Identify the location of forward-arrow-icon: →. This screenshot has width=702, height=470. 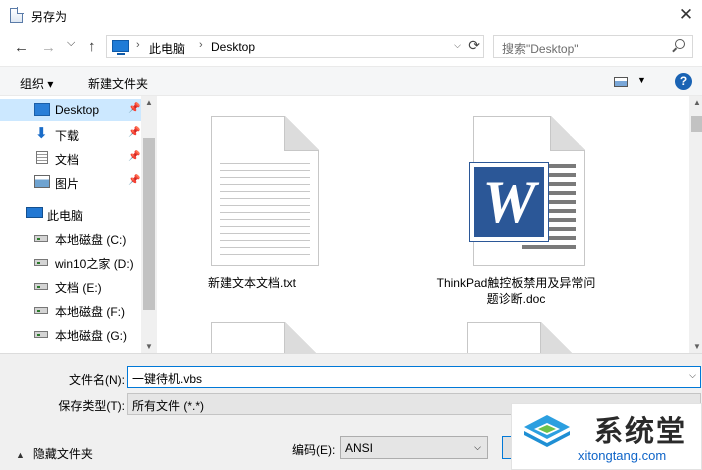
(48, 47).